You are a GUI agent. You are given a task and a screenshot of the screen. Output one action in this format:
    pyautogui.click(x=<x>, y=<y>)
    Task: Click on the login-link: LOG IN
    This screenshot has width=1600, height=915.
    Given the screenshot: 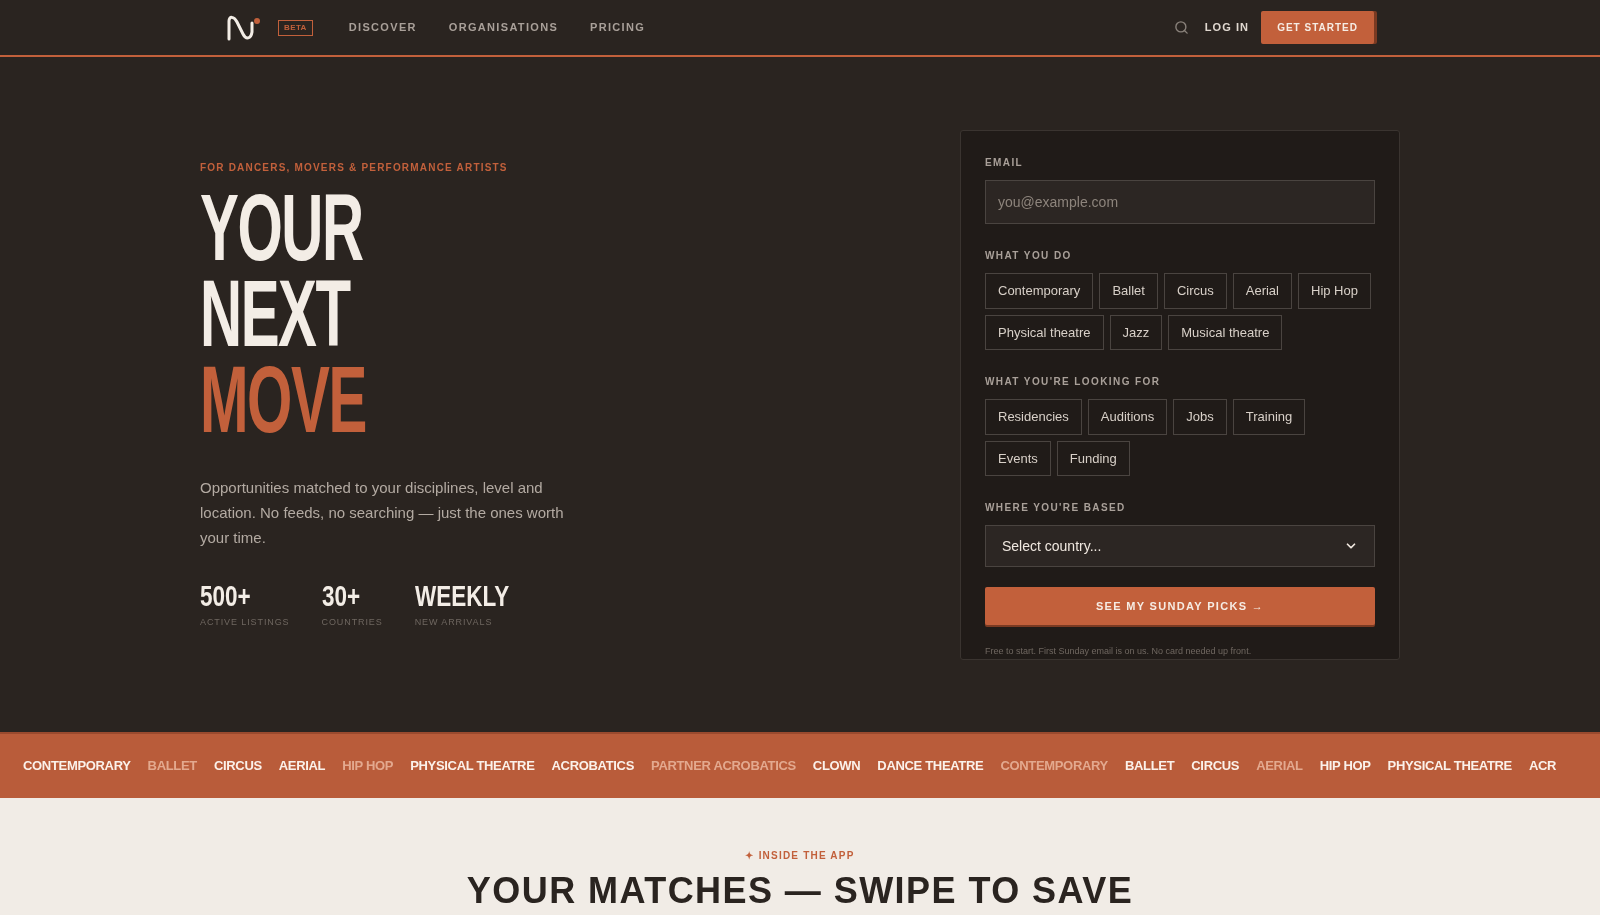 What is the action you would take?
    pyautogui.click(x=1227, y=27)
    